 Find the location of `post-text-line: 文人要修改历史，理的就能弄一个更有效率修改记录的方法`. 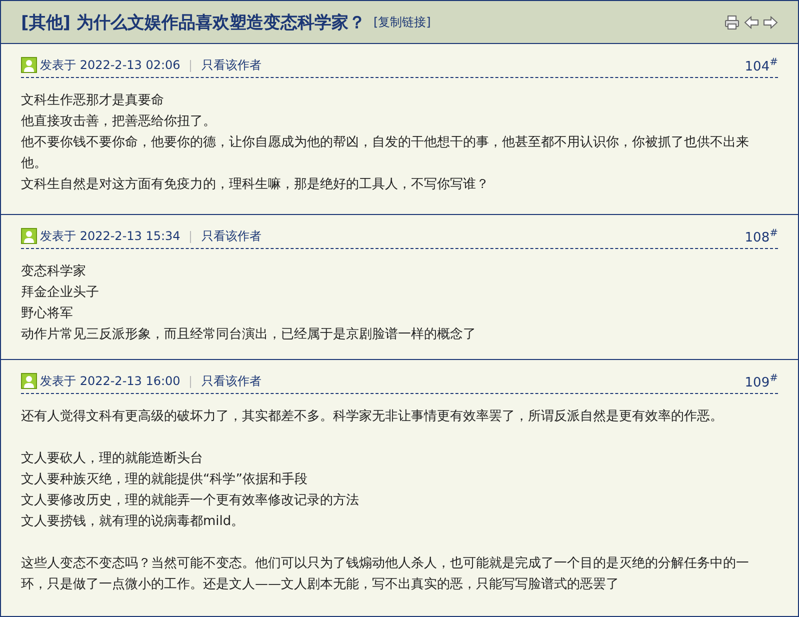

post-text-line: 文人要修改历史，理的就能弄一个更有效率修改记录的方法 is located at coordinates (190, 501).